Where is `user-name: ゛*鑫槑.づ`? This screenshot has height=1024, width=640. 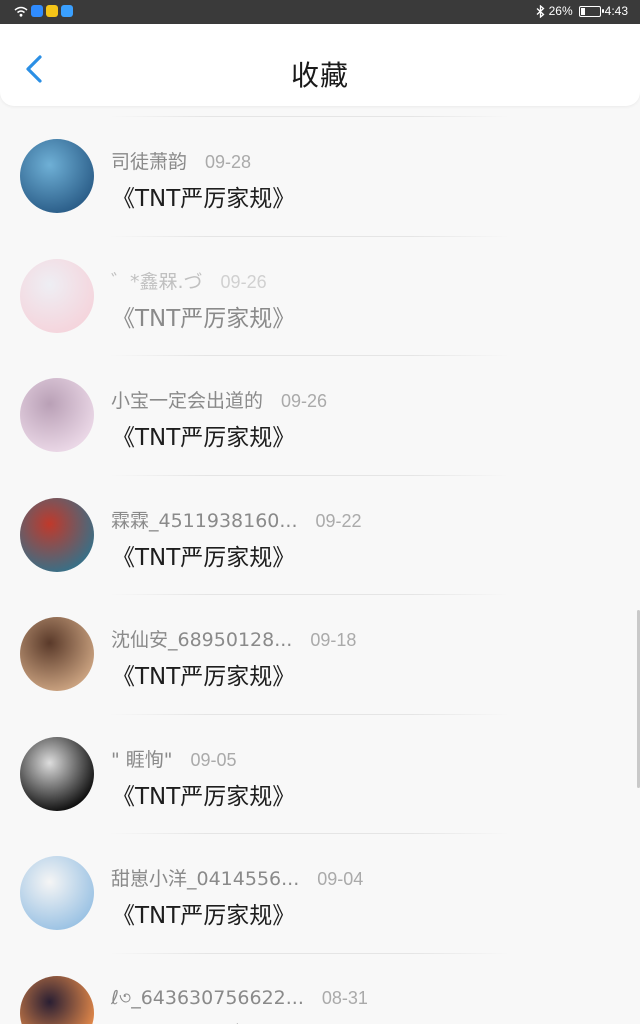 user-name: ゛*鑫槑.づ is located at coordinates (157, 280).